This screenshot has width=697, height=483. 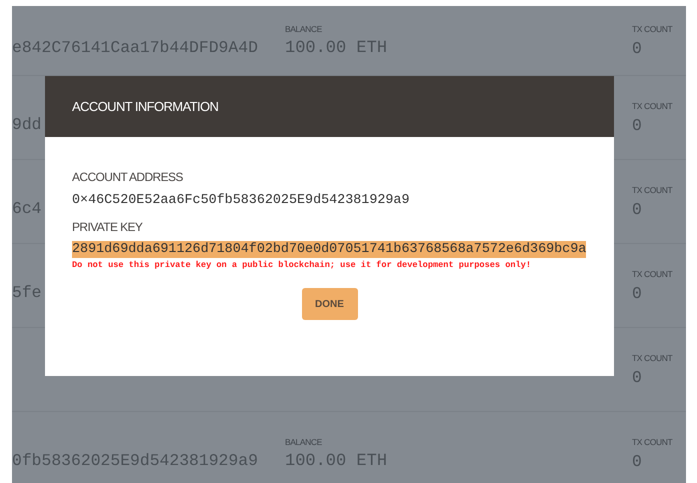 I want to click on field-label: PRIVATE KEY, so click(x=108, y=227).